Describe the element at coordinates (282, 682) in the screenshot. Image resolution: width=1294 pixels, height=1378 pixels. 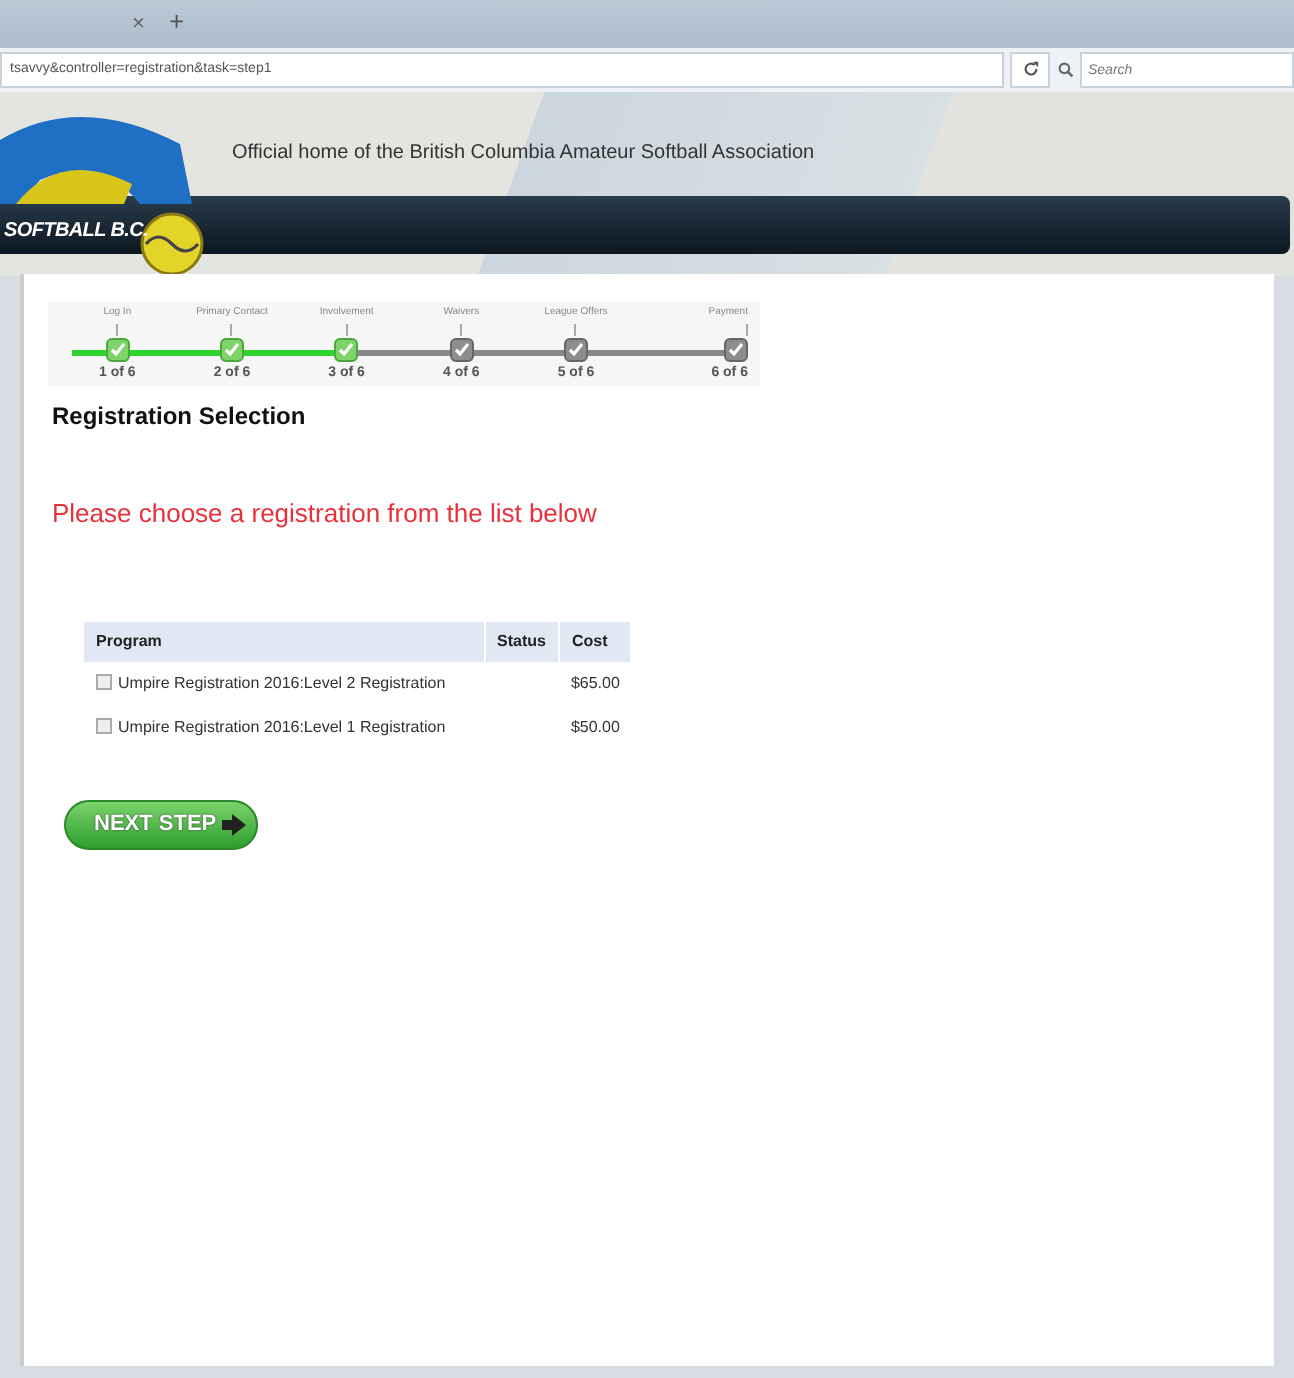
I see `program-name: Umpire Registration 2016:Level 2 Registration` at that location.